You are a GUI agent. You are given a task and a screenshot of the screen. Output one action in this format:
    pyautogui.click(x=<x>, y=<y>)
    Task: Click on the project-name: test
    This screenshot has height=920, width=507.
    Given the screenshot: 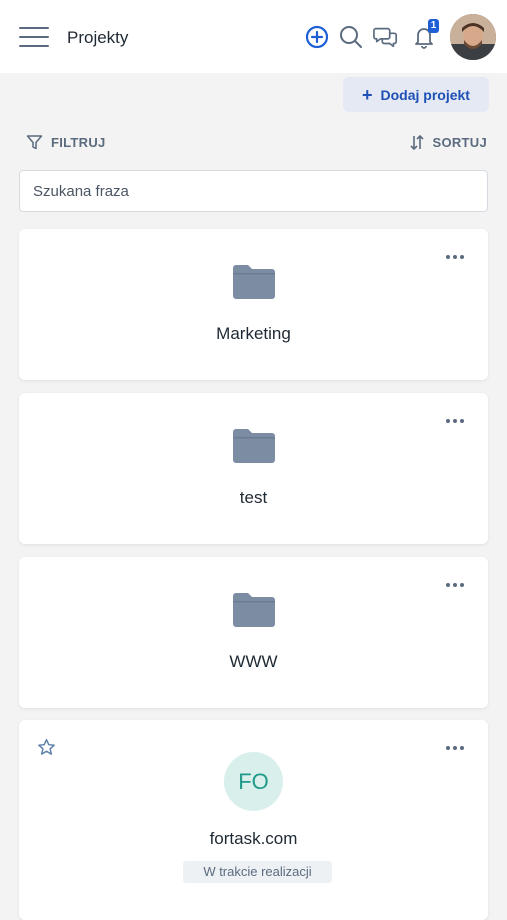 What is the action you would take?
    pyautogui.click(x=253, y=497)
    